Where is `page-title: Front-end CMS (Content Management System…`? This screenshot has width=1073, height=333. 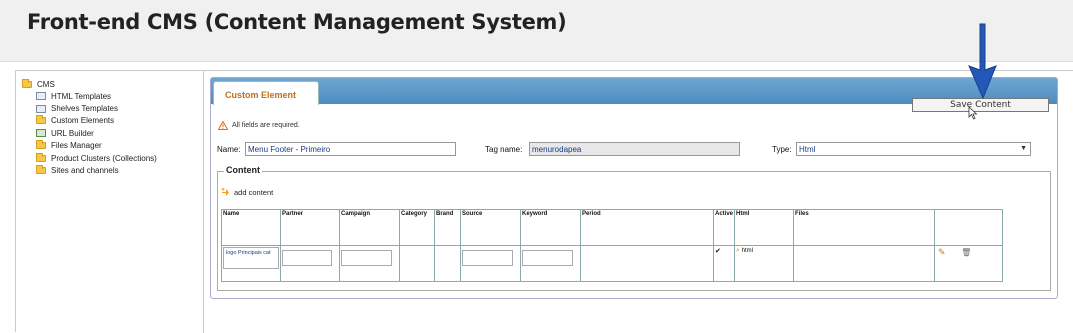
page-title: Front-end CMS (Content Management System… is located at coordinates (297, 22).